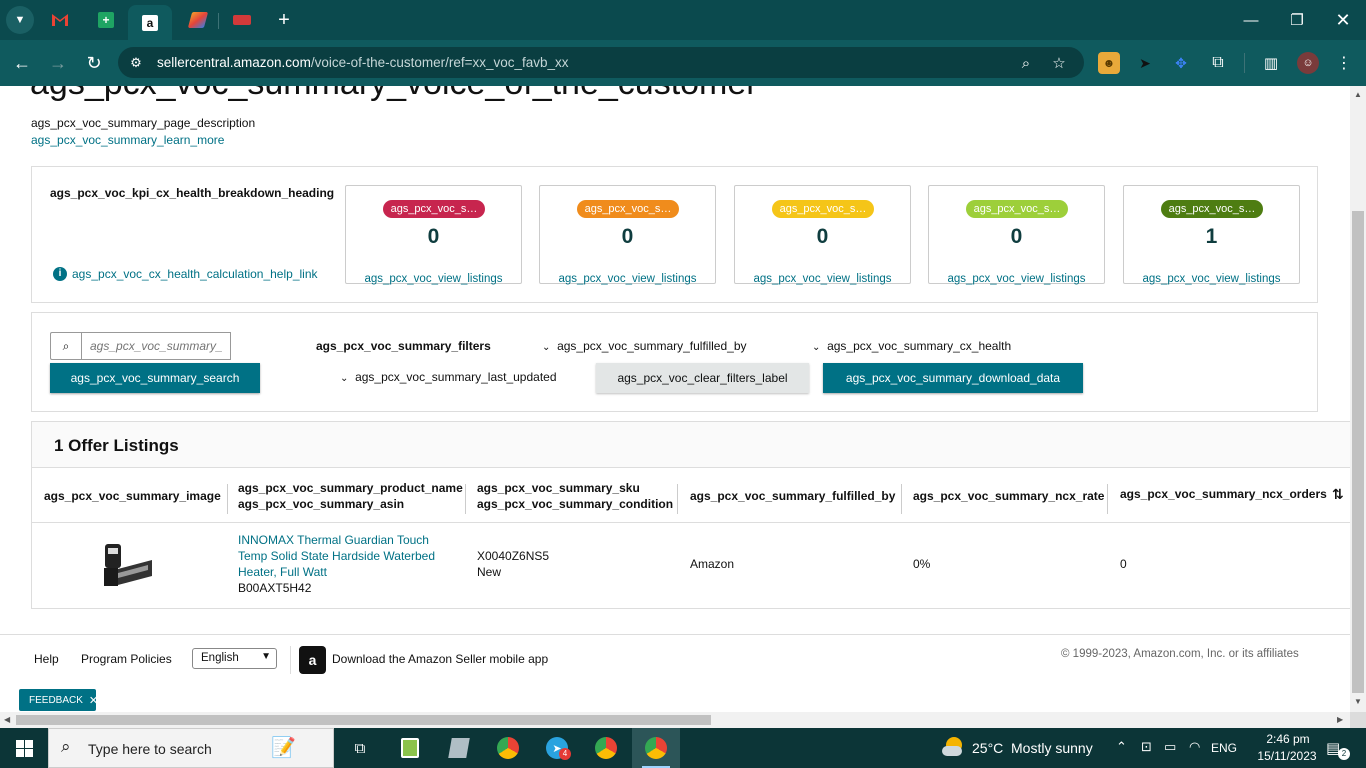 Image resolution: width=1366 pixels, height=768 pixels. What do you see at coordinates (1358, 701) in the screenshot?
I see `scroll-down-arrow: ▼` at bounding box center [1358, 701].